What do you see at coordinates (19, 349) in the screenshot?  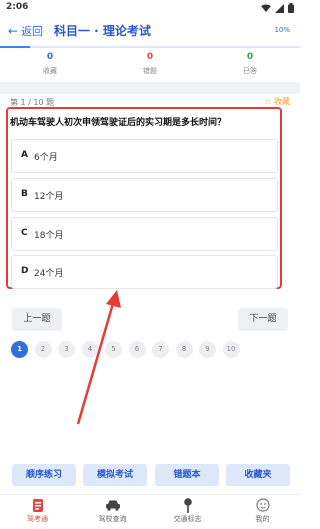 I see `page-dot: 1` at bounding box center [19, 349].